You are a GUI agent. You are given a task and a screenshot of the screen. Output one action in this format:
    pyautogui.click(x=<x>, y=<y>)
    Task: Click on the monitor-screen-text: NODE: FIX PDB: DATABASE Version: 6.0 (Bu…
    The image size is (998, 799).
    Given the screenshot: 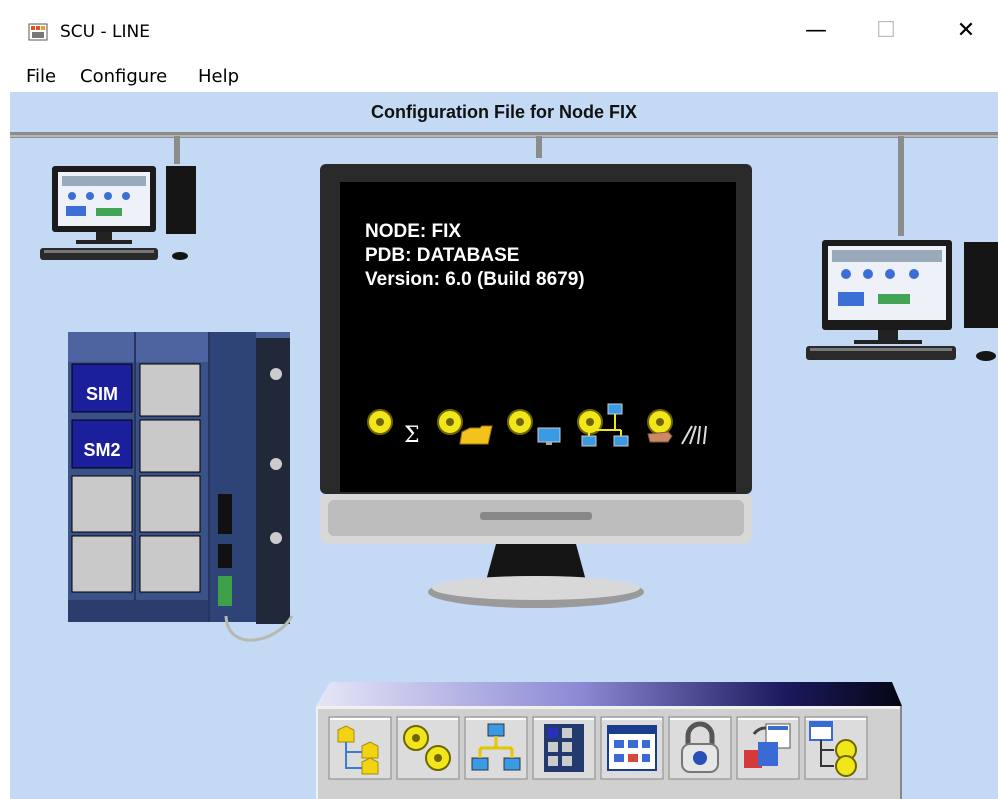 What is the action you would take?
    pyautogui.click(x=475, y=256)
    